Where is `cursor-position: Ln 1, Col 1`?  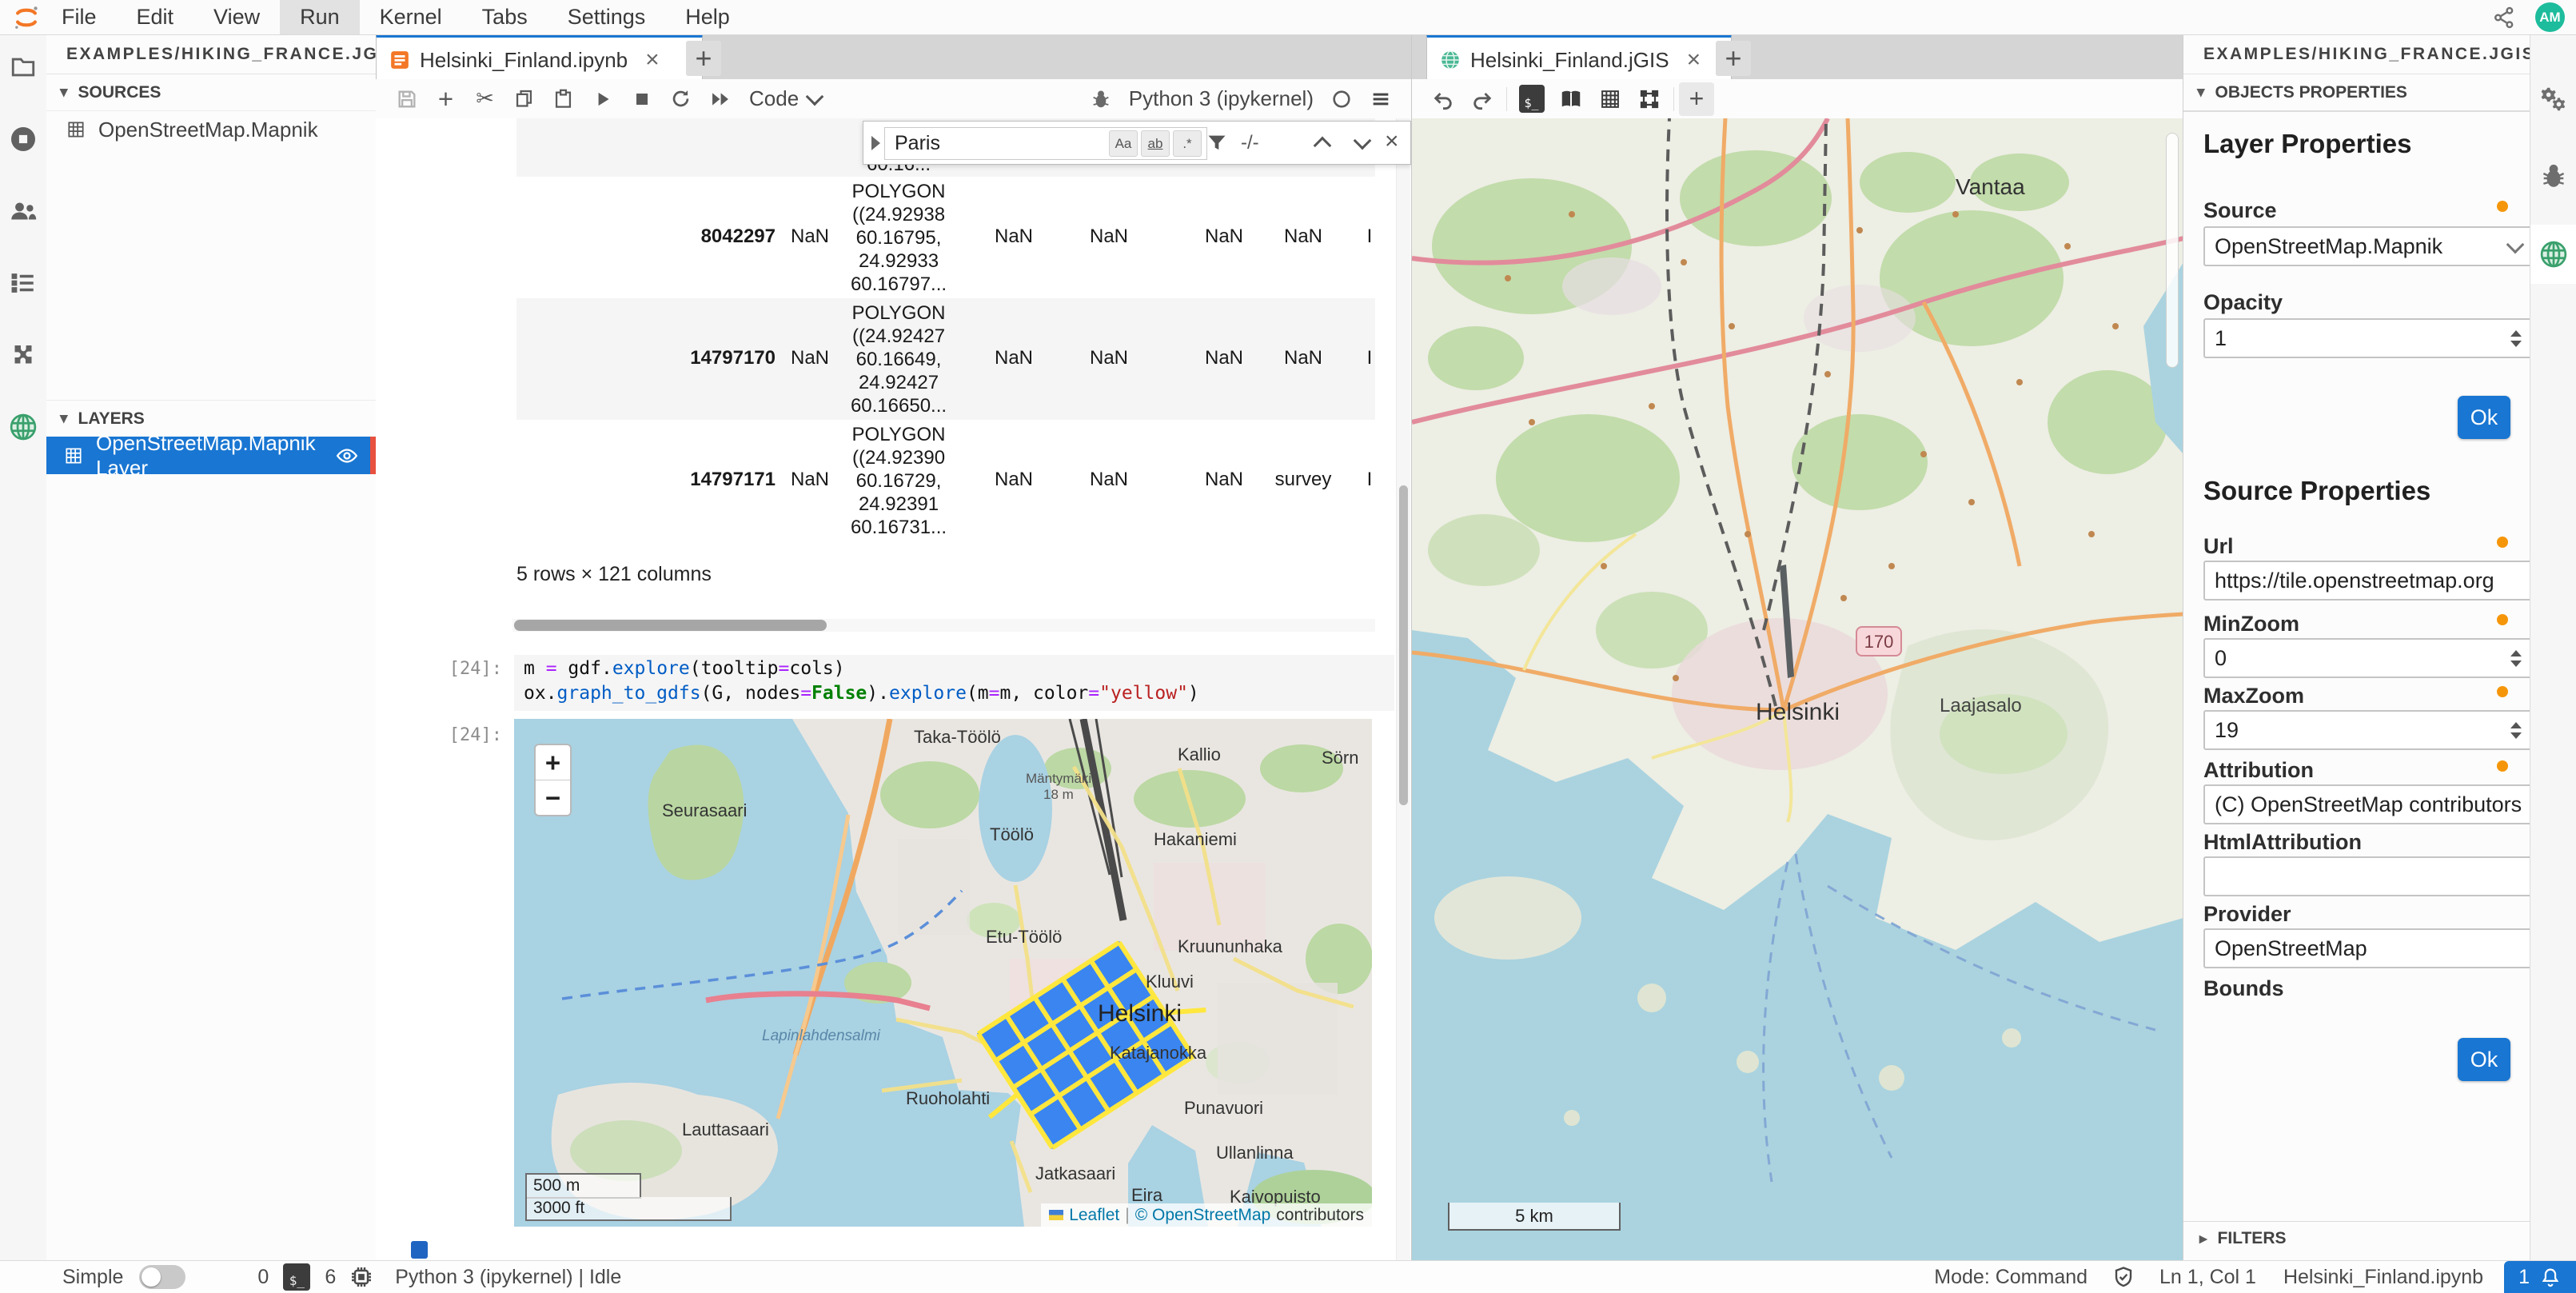 cursor-position: Ln 1, Col 1 is located at coordinates (2207, 1277).